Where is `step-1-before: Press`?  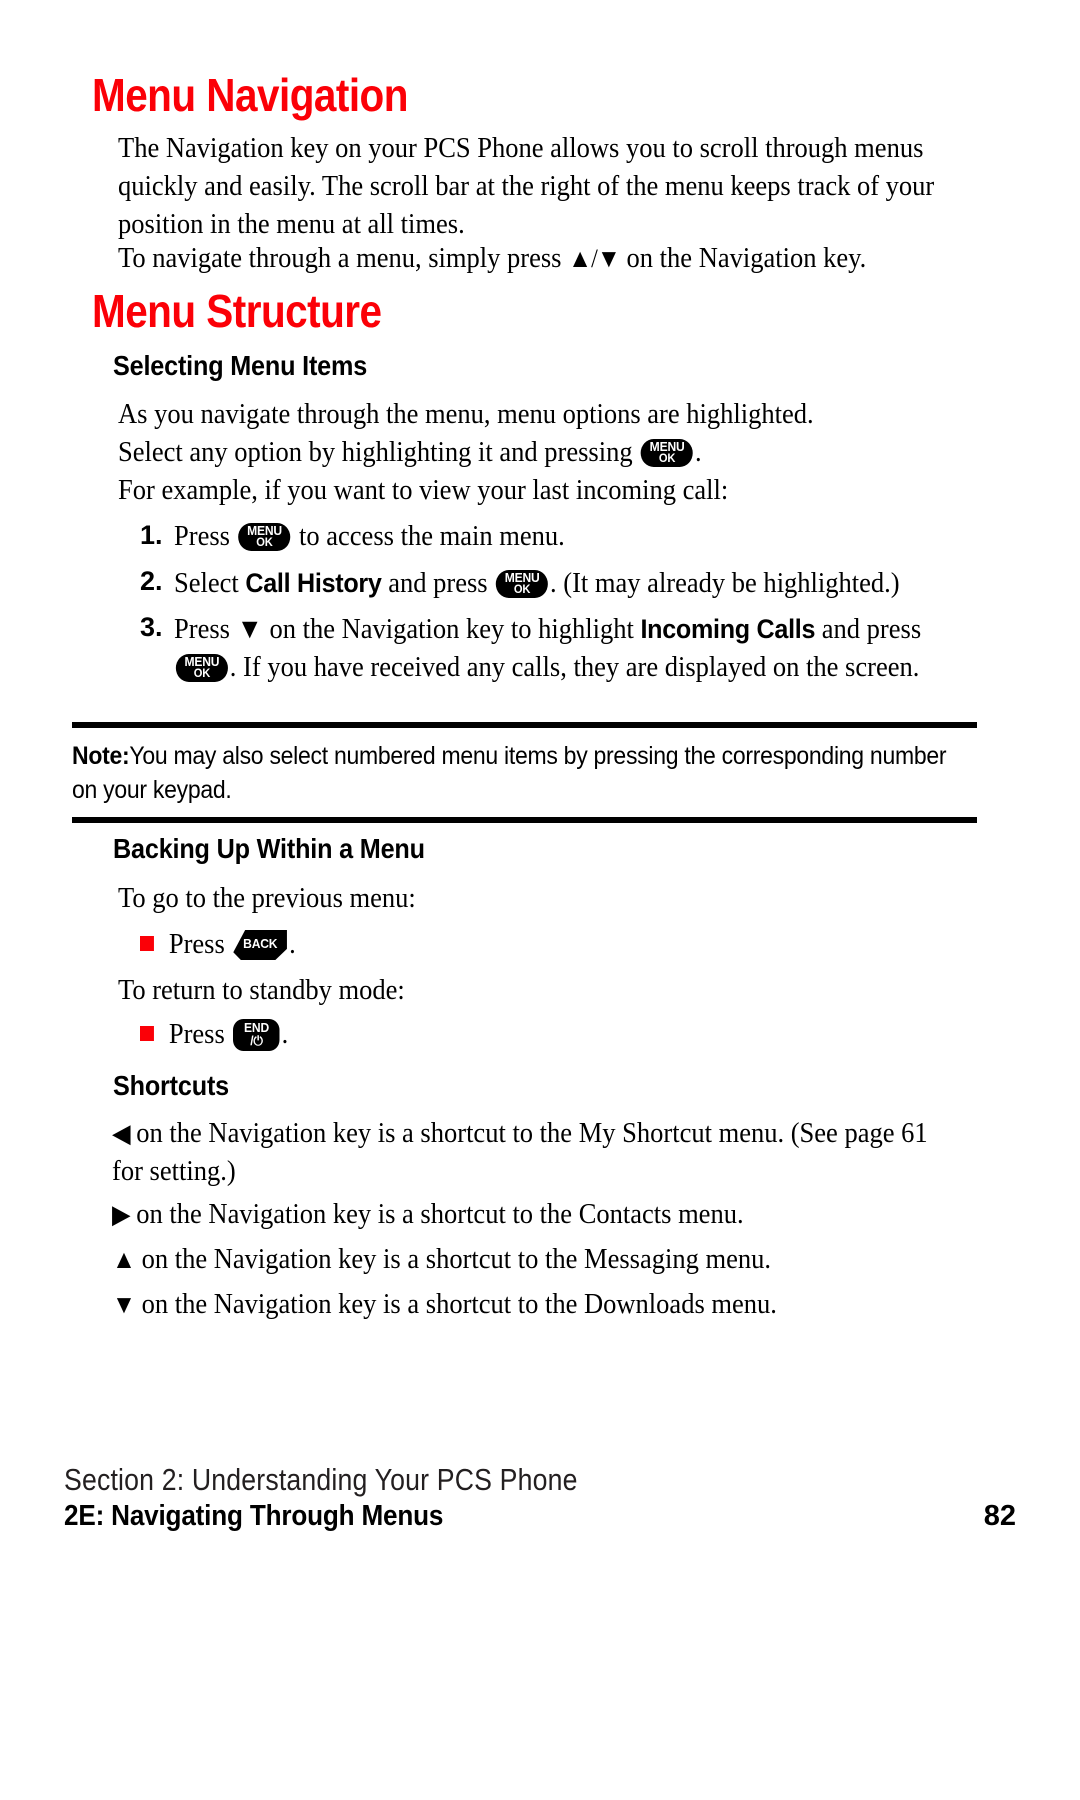
step-1-before: Press is located at coordinates (205, 536).